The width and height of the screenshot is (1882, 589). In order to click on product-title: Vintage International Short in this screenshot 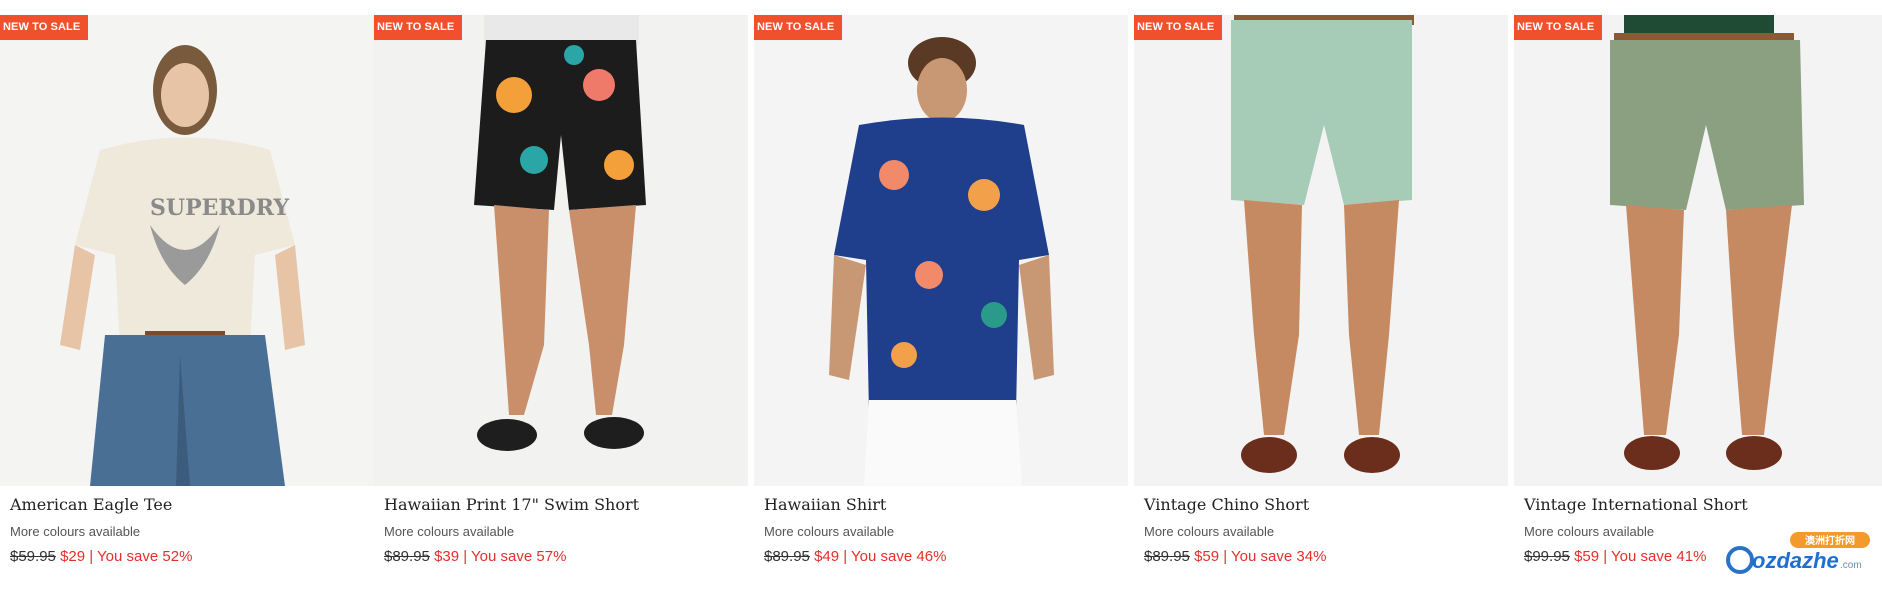, I will do `click(1636, 504)`.